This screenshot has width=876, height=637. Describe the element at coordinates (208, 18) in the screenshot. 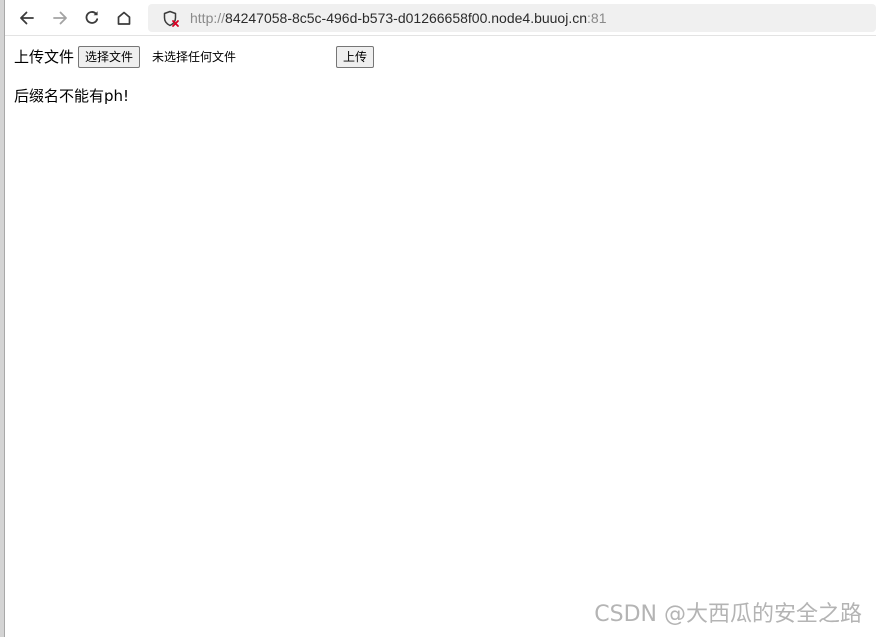

I see `url-protocol: http://` at that location.